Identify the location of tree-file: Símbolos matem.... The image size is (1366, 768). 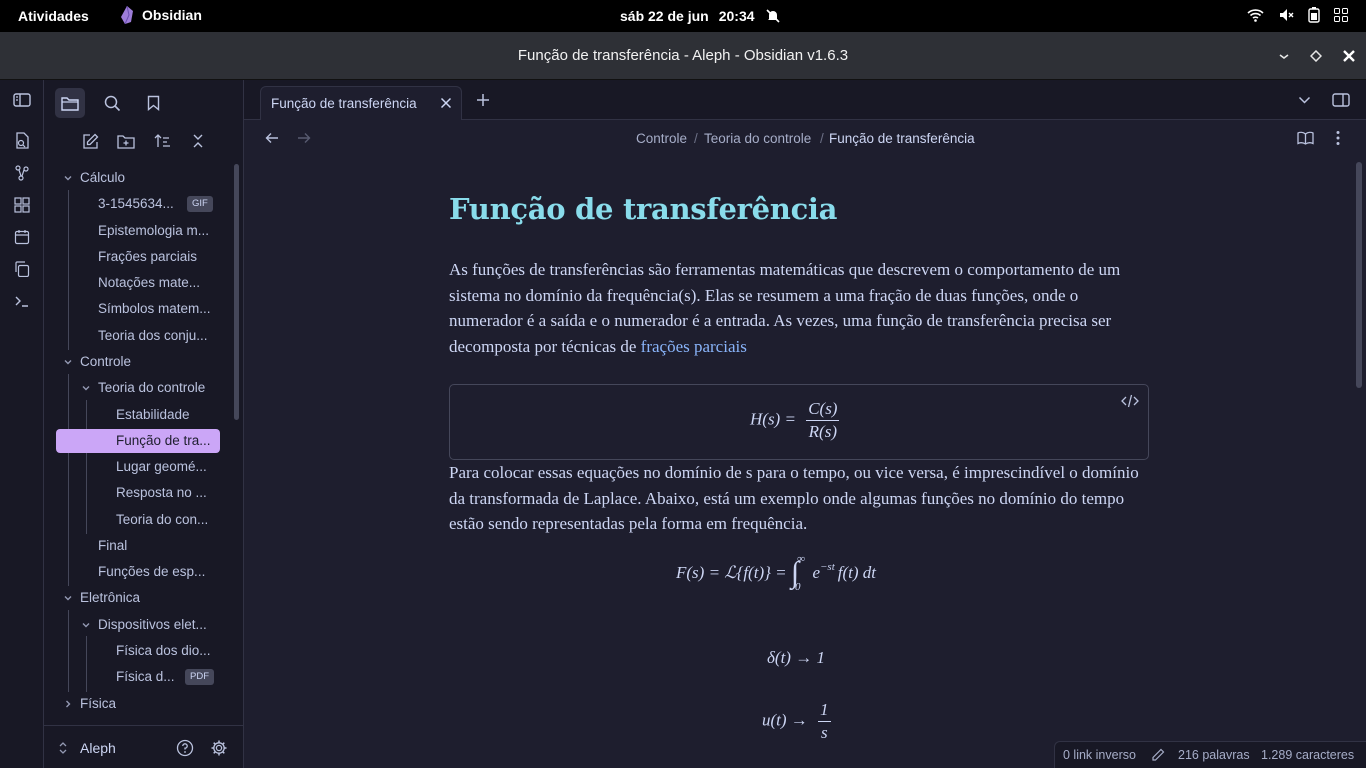
(138, 309).